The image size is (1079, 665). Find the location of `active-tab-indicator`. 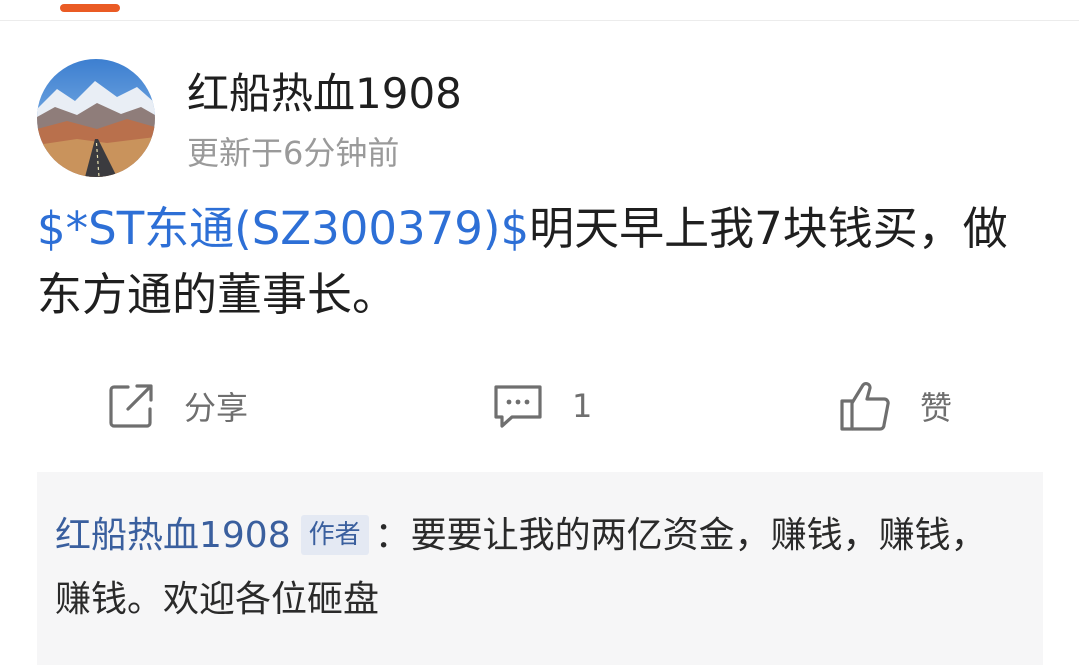

active-tab-indicator is located at coordinates (90, 8).